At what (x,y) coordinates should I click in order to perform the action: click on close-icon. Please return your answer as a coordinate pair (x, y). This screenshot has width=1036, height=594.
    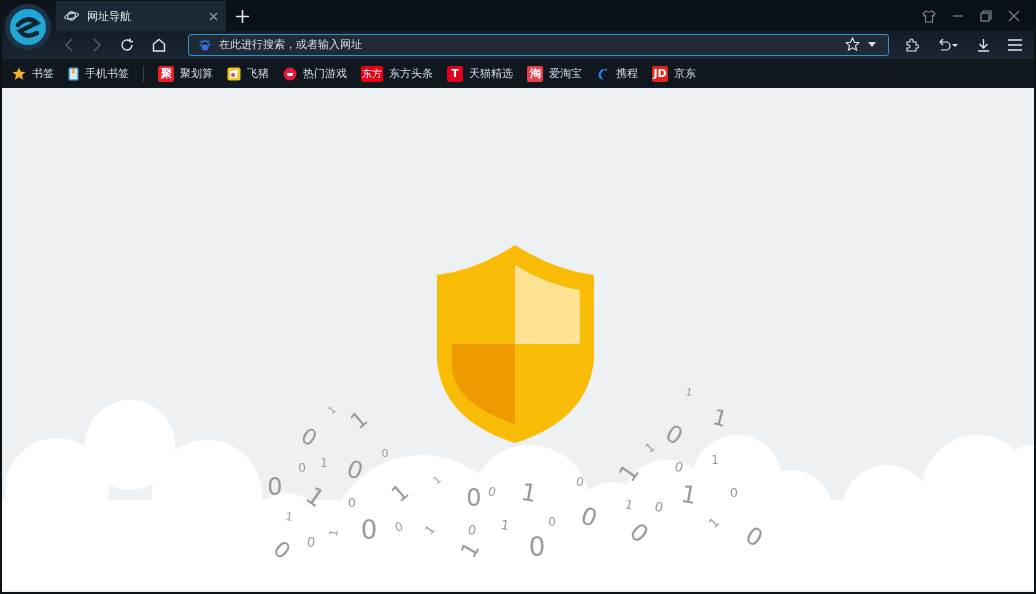
    Looking at the image, I should click on (1014, 16).